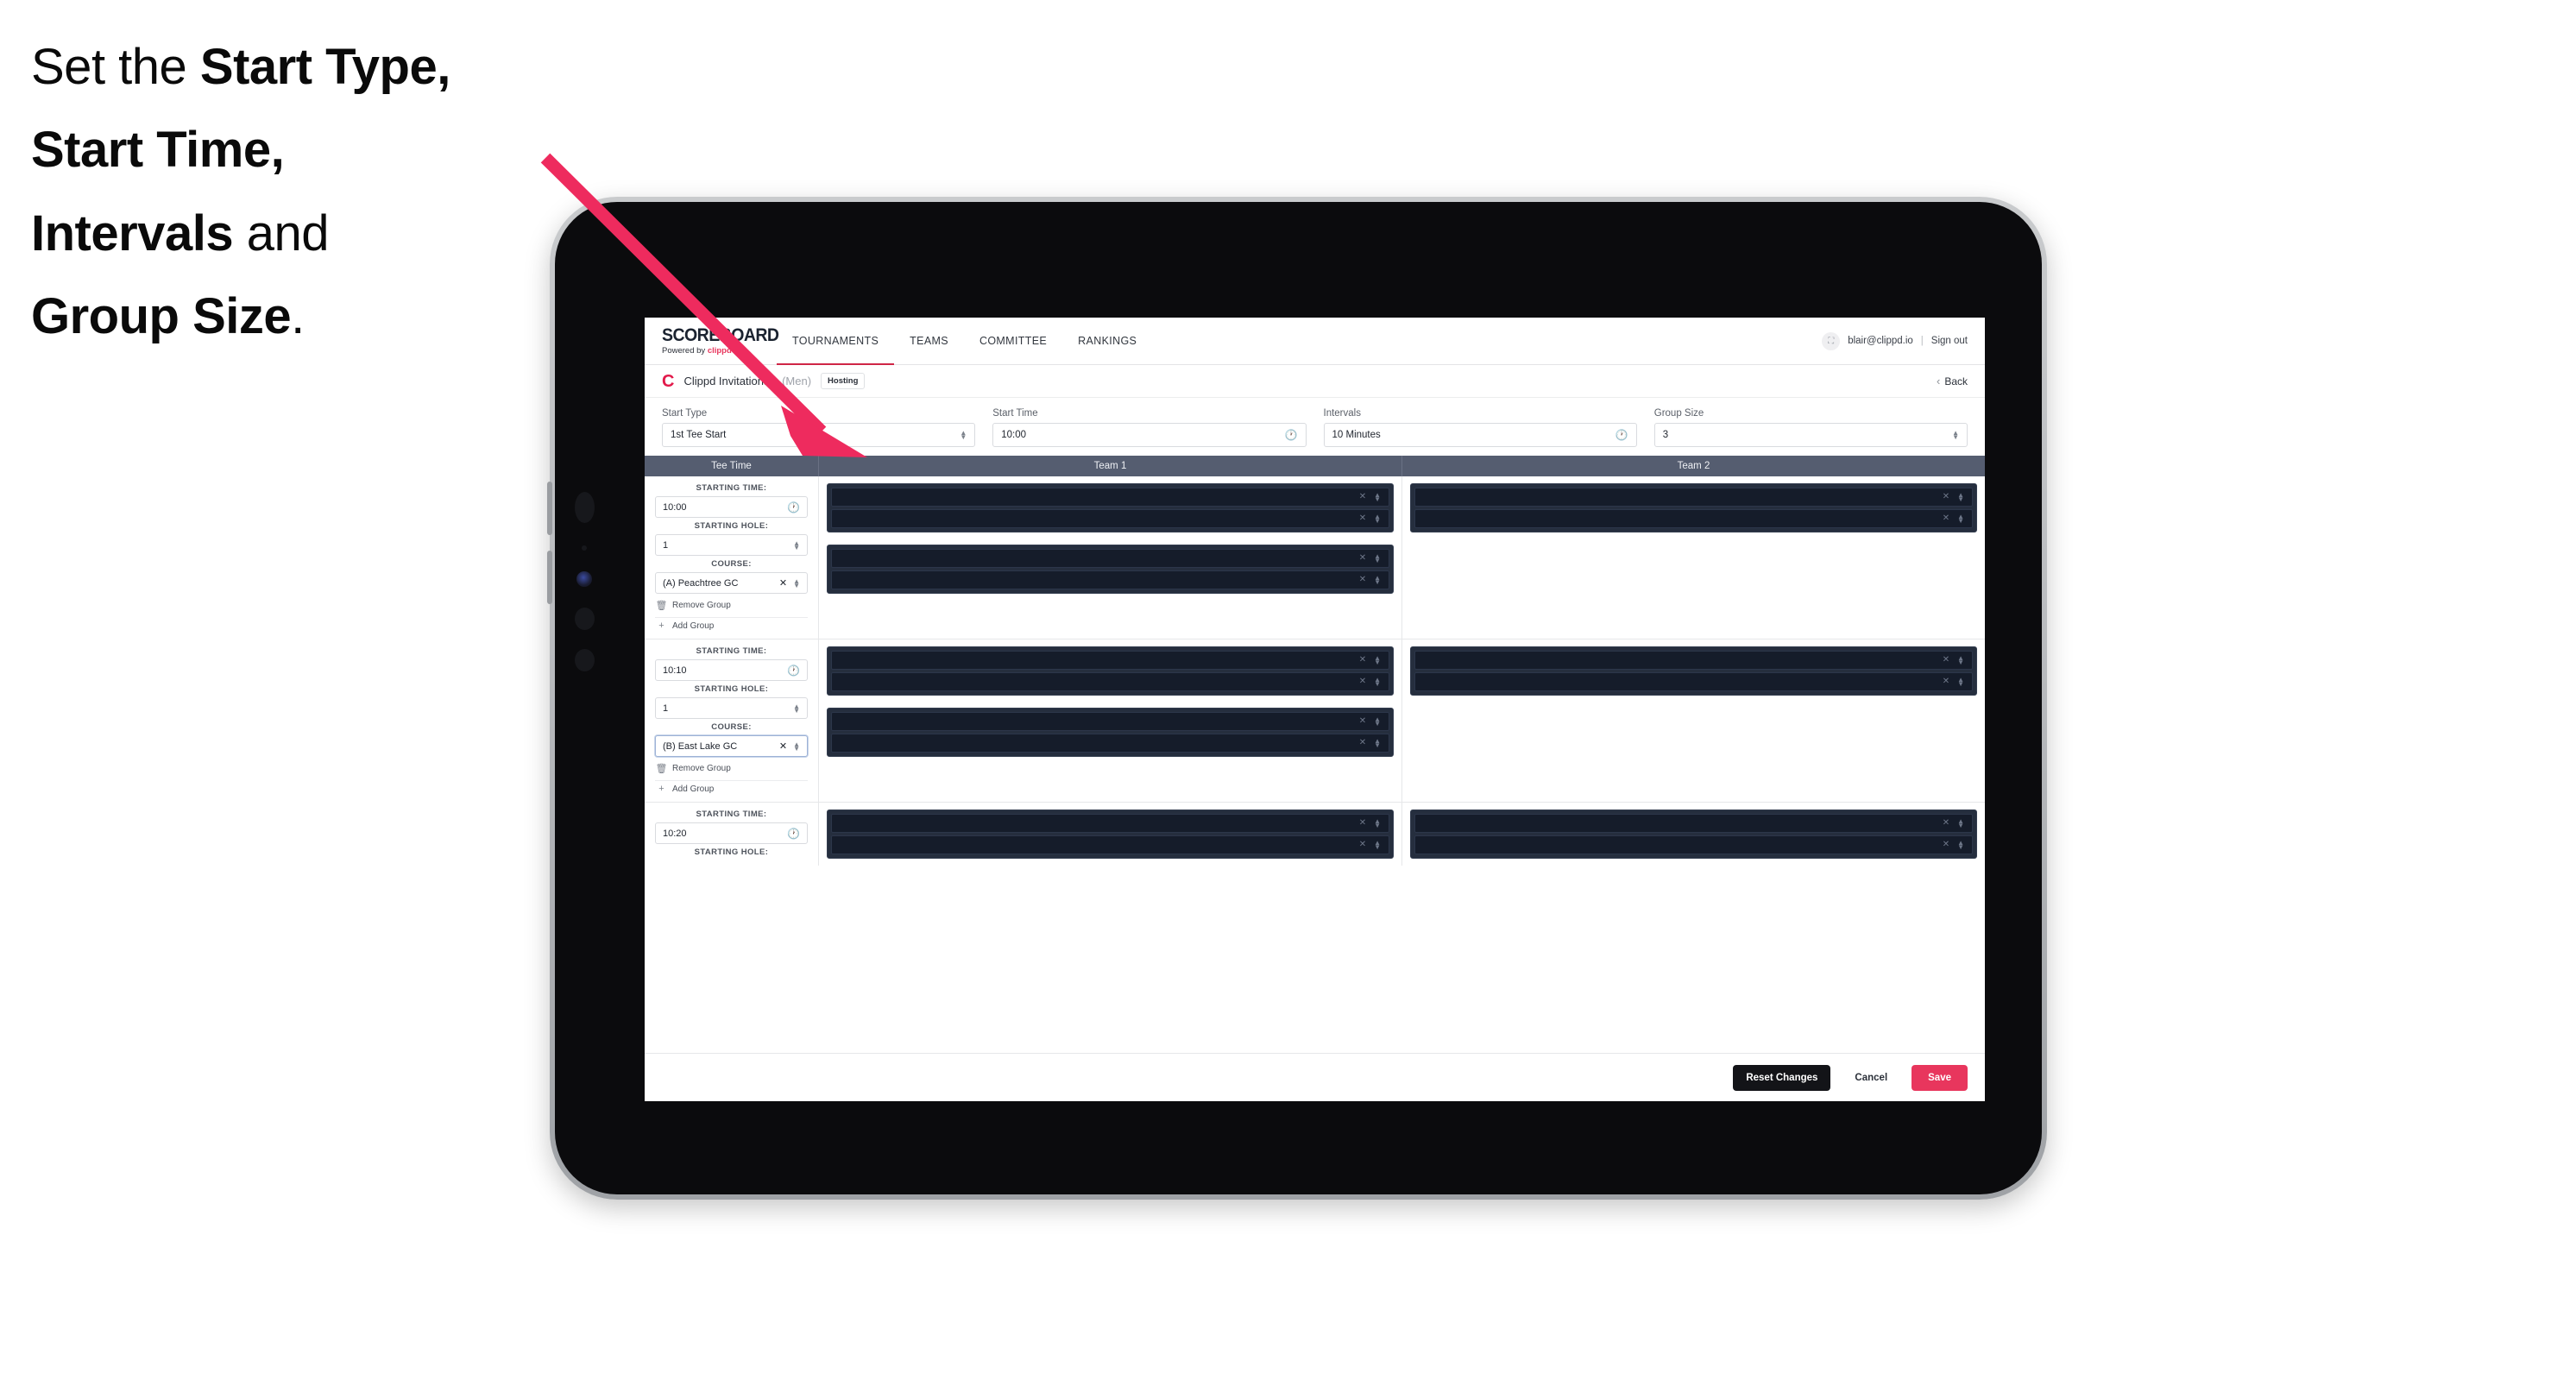  I want to click on sign-out-link: Sign out, so click(1949, 341).